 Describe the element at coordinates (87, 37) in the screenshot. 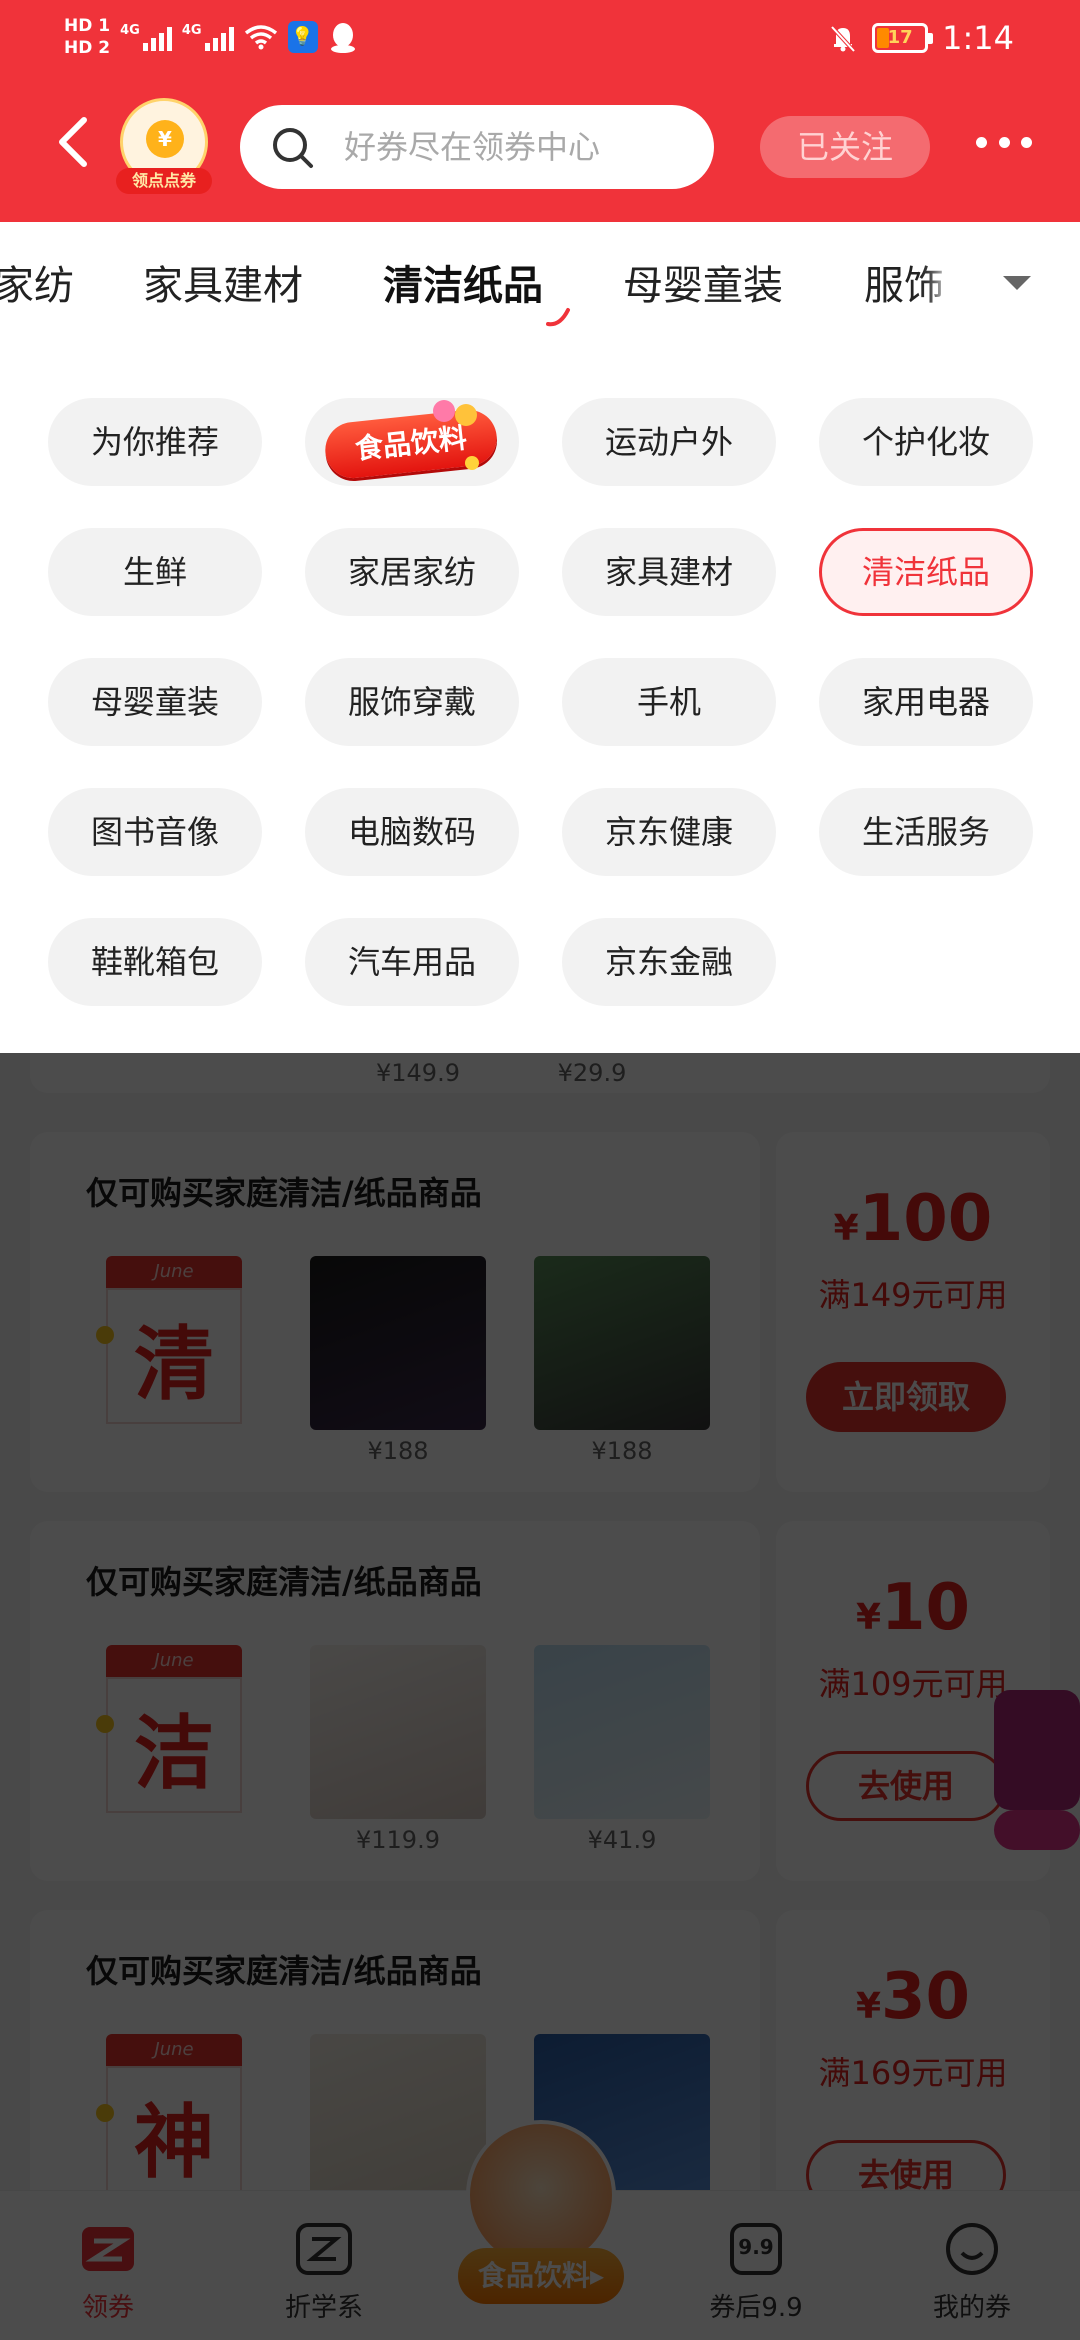

I see `sim-indicator: HD 1 HD 2` at that location.